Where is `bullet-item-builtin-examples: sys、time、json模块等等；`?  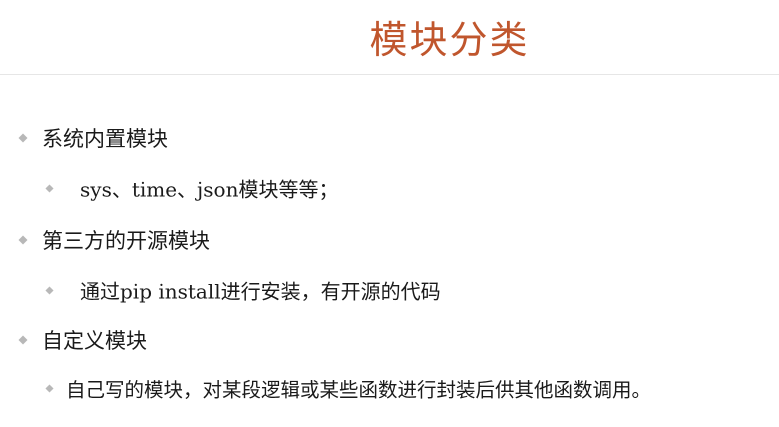 bullet-item-builtin-examples: sys、time、json模块等等； is located at coordinates (389, 188).